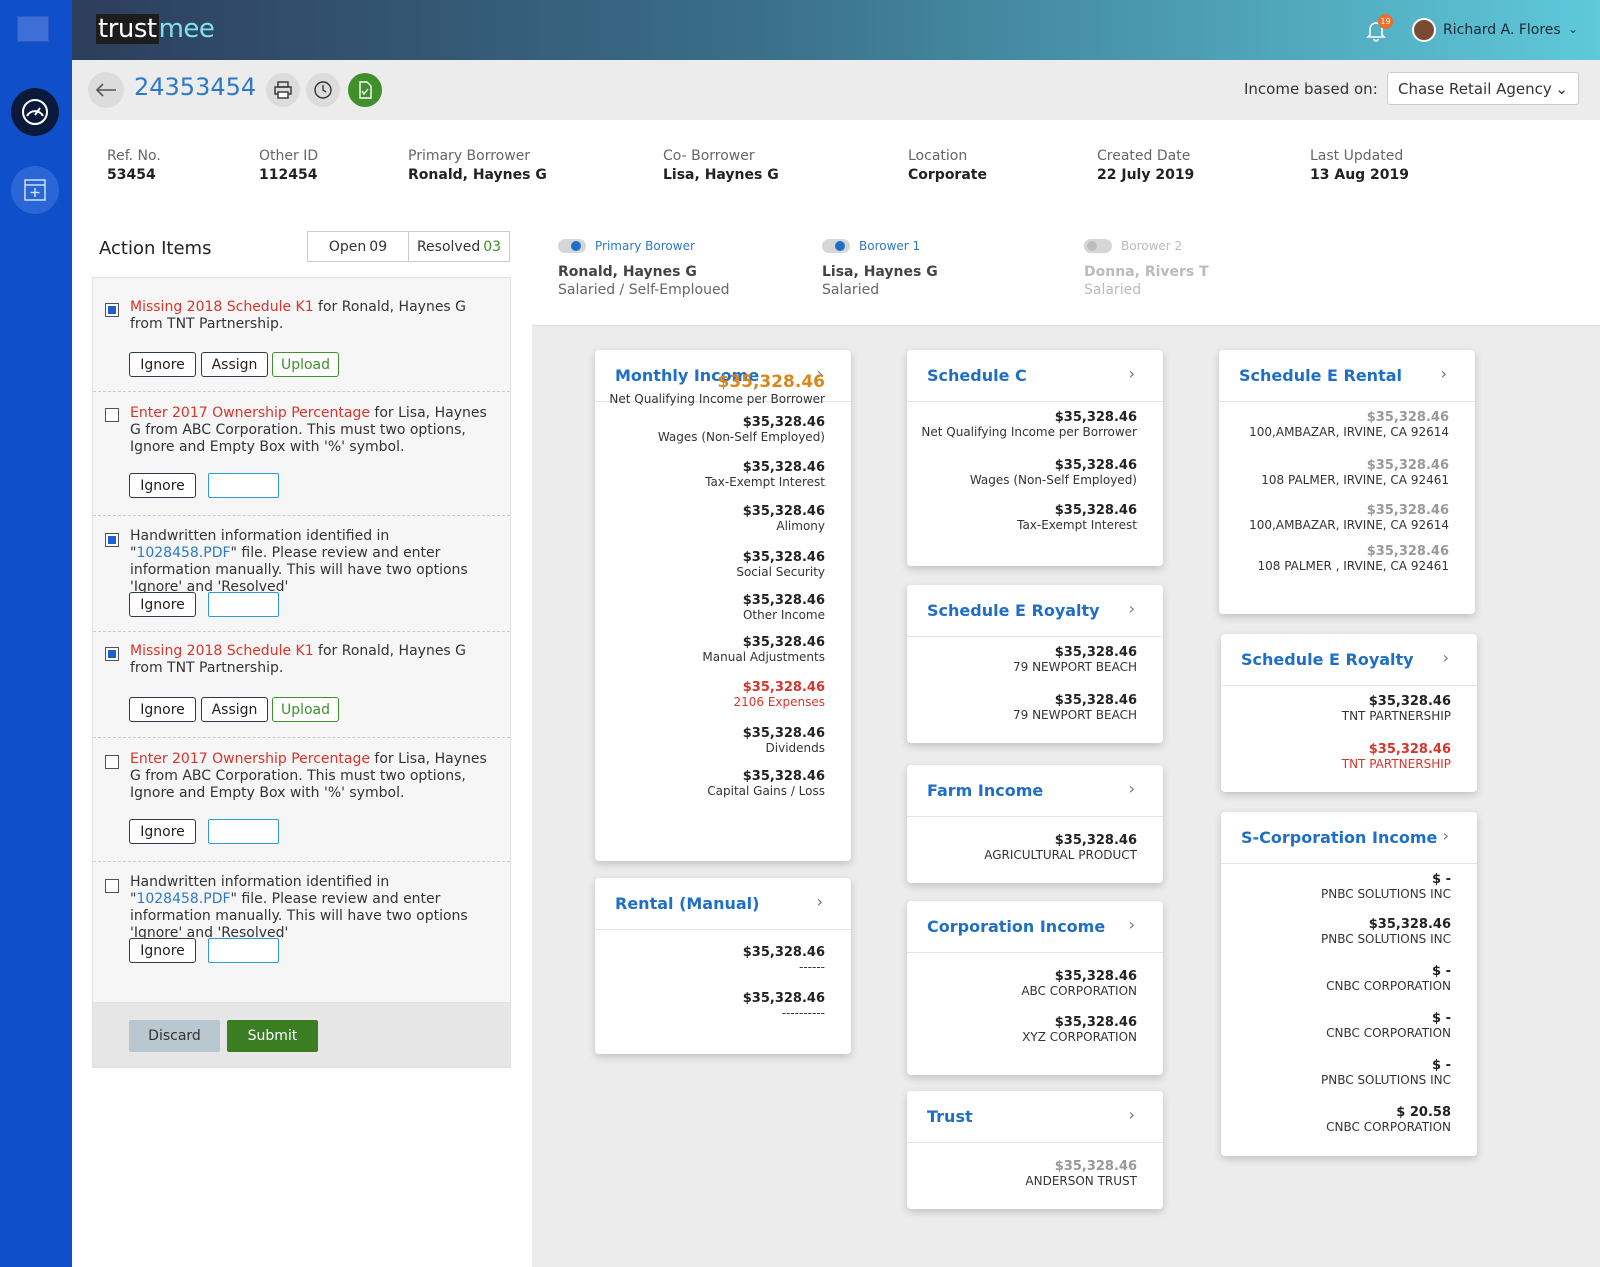 The image size is (1600, 1267). Describe the element at coordinates (1035, 1117) in the screenshot. I see `card-header: Trust ›` at that location.